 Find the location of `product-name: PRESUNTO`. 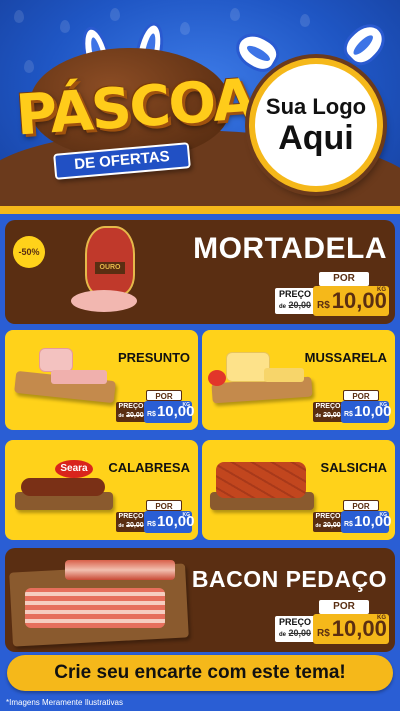

product-name: PRESUNTO is located at coordinates (154, 357).